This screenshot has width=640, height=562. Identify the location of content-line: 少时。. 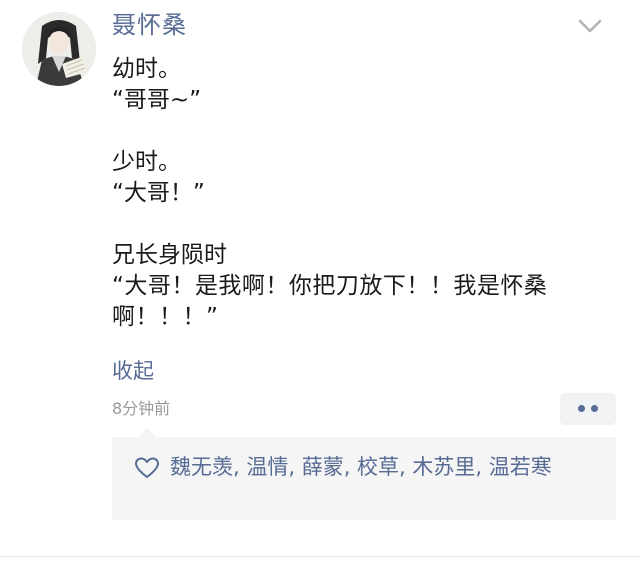
(146, 162).